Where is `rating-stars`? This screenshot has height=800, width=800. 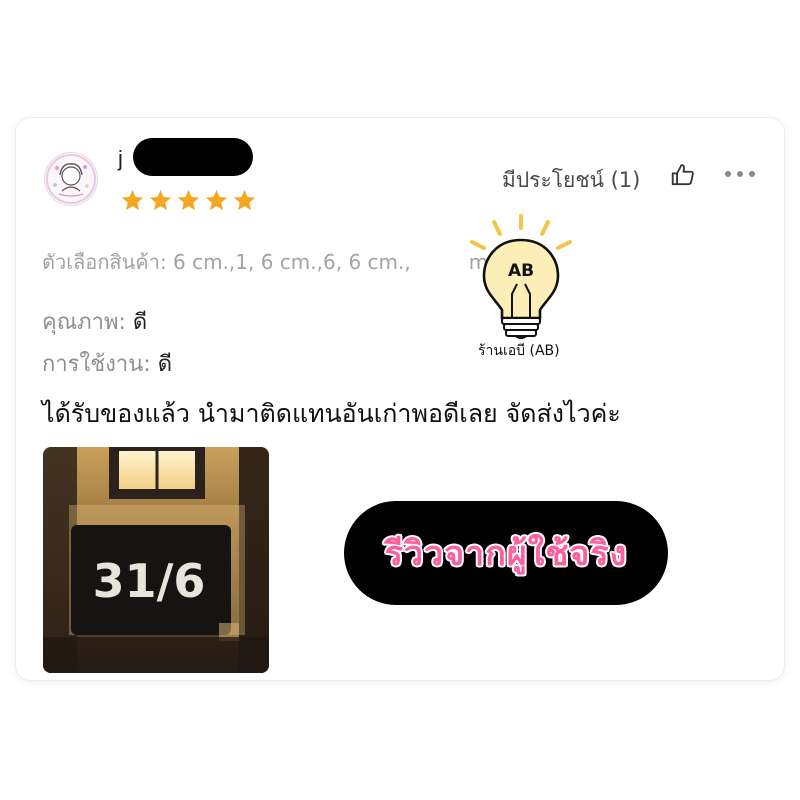
rating-stars is located at coordinates (188, 200).